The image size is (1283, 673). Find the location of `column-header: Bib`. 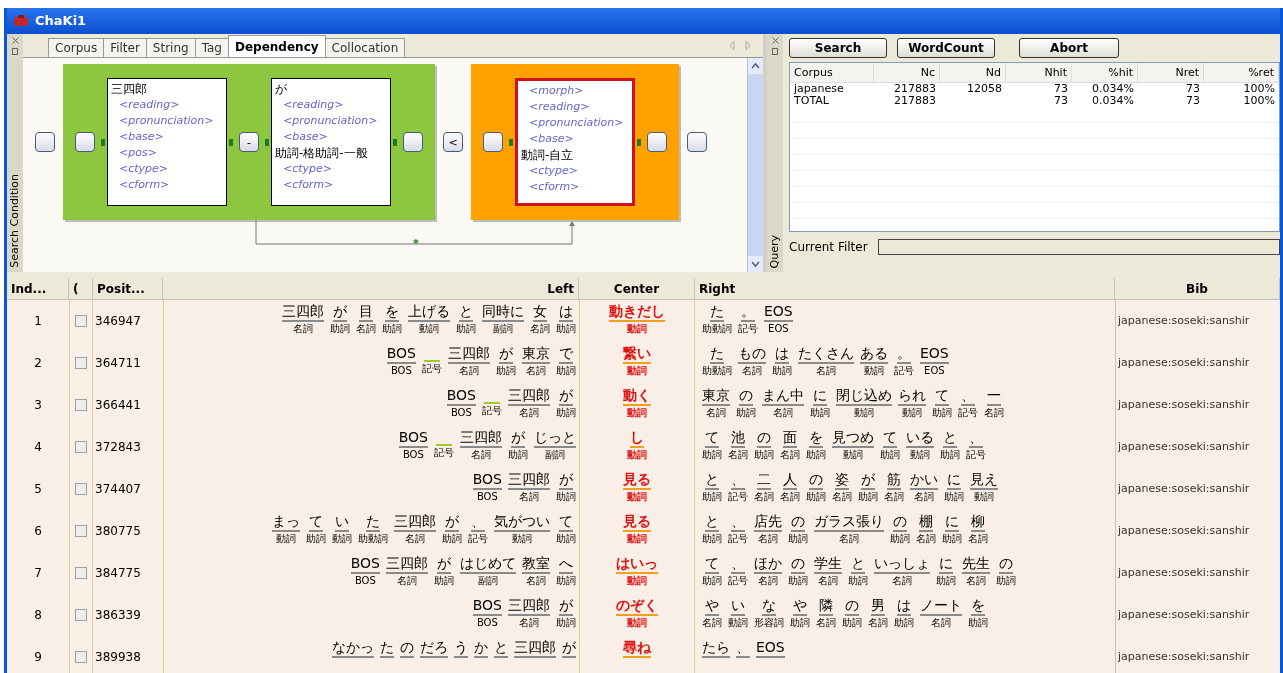

column-header: Bib is located at coordinates (1197, 289).